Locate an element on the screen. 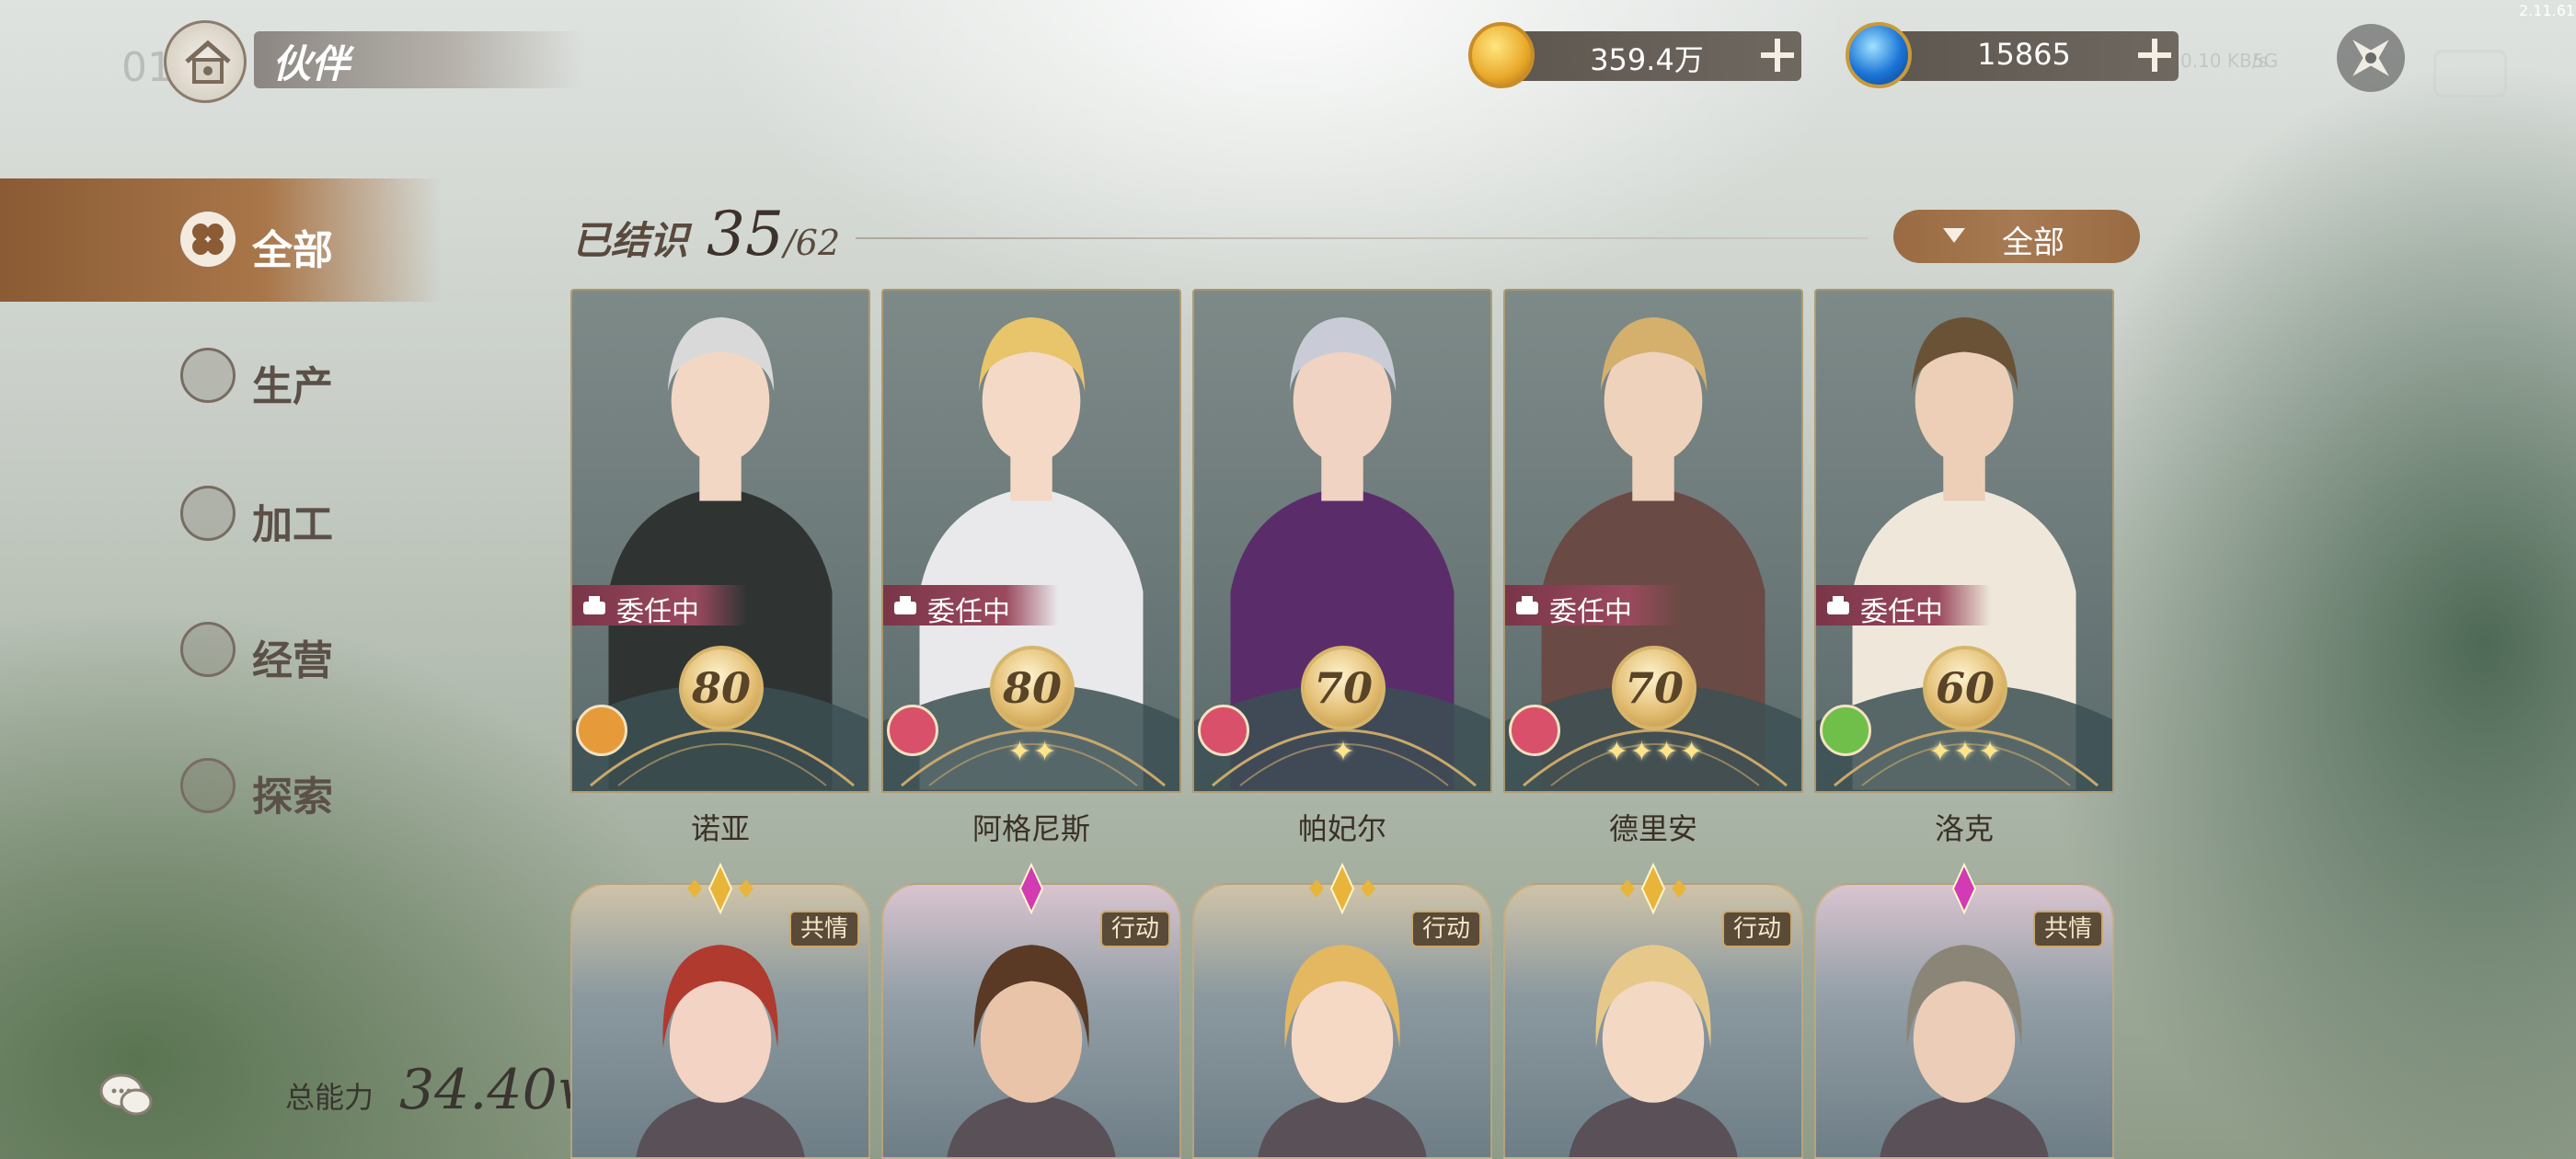 Image resolution: width=2576 pixels, height=1159 pixels. sidebar-item-label: 生产 is located at coordinates (292, 386).